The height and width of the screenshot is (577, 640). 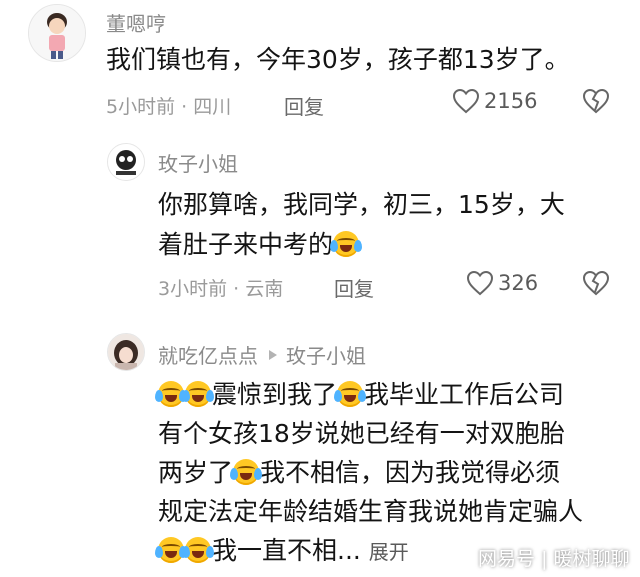 I want to click on comment-text-part: 两岁了, so click(x=196, y=472).